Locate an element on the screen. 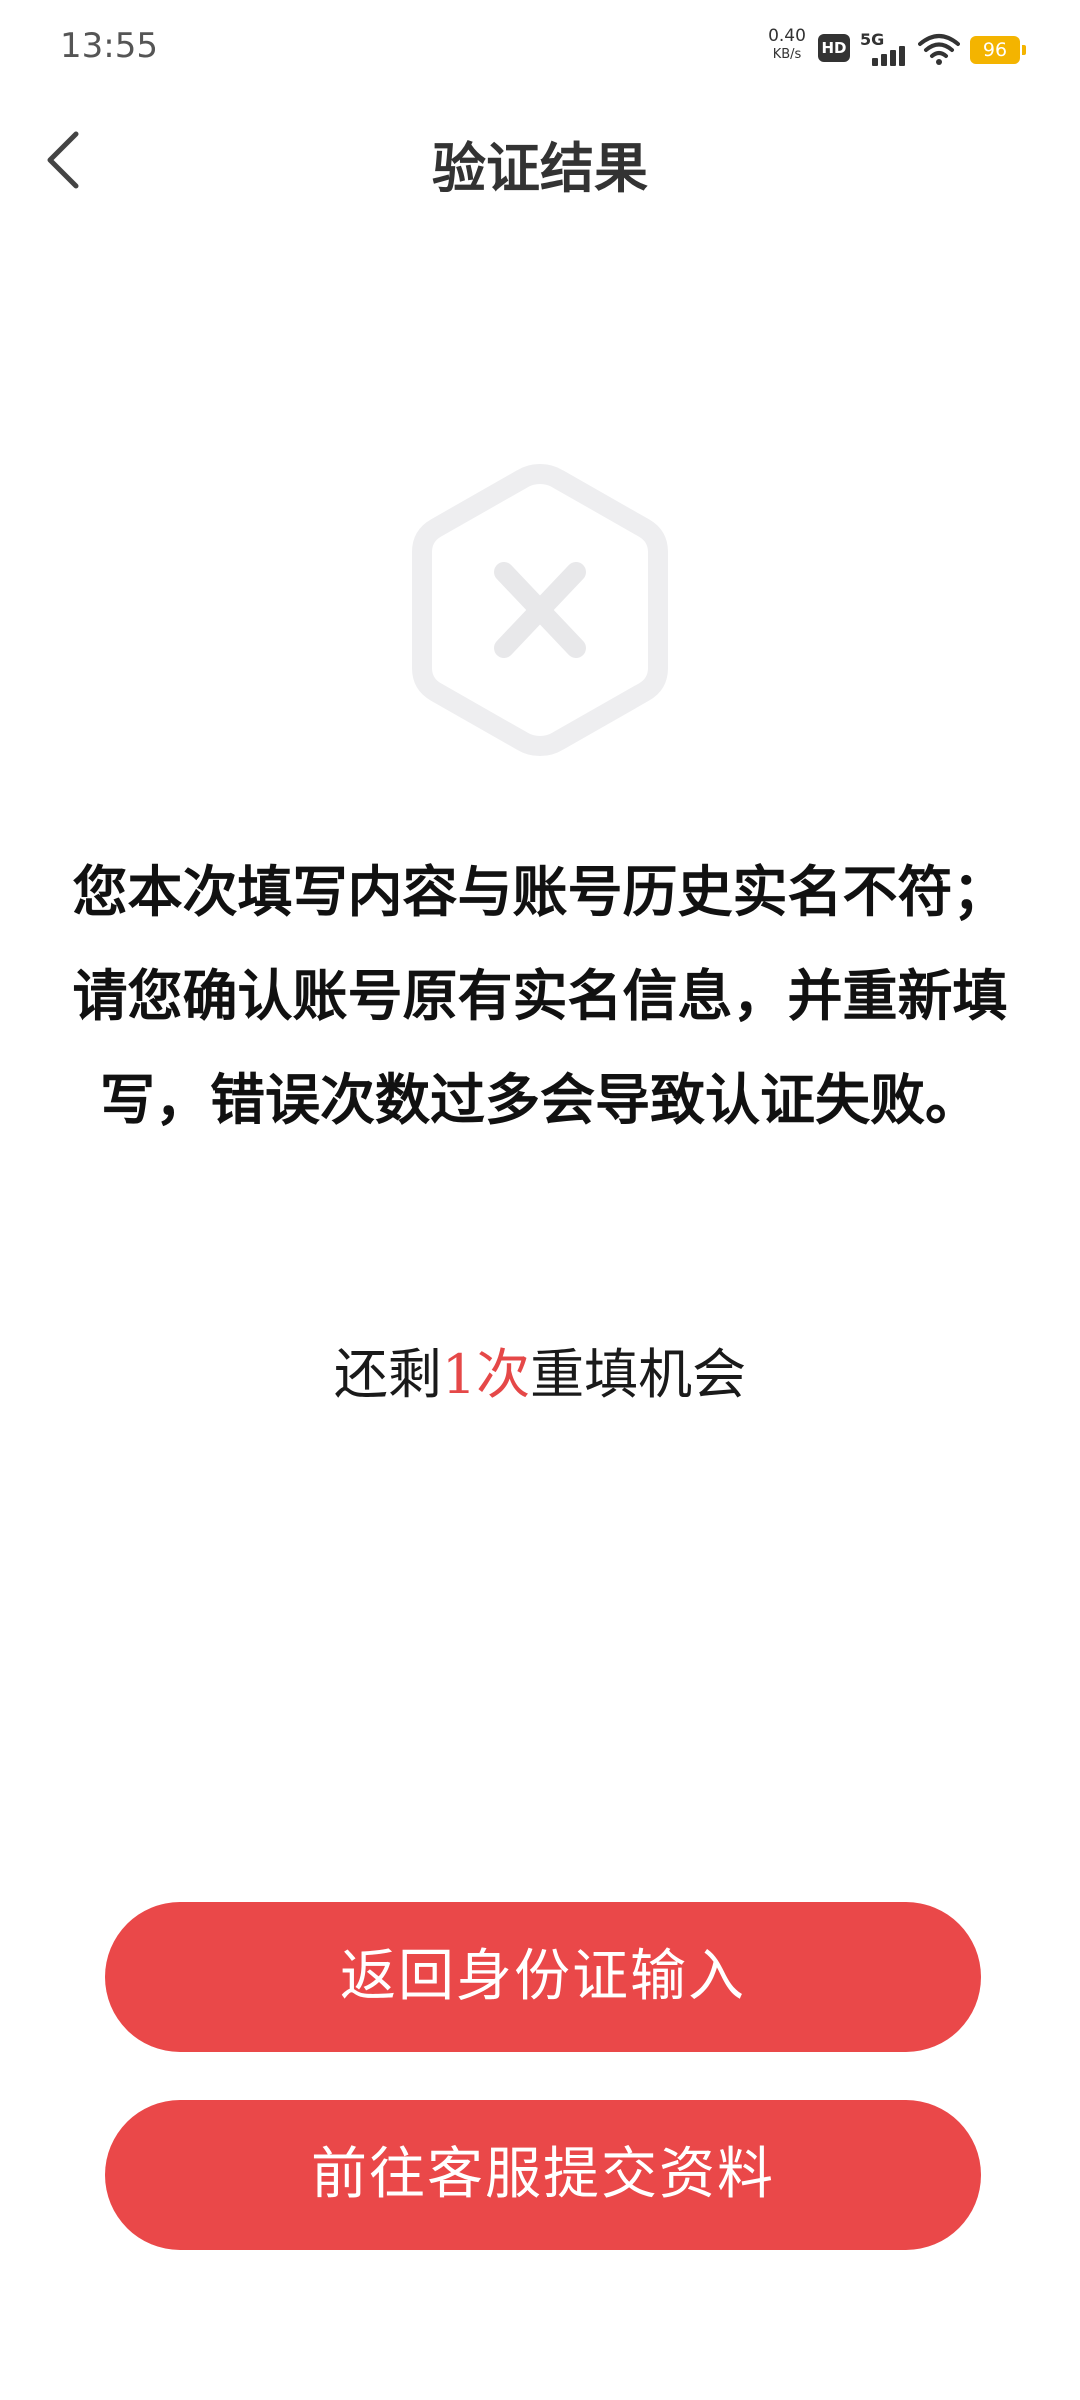 This screenshot has width=1080, height=2400. hexagon-x-icon is located at coordinates (540, 610).